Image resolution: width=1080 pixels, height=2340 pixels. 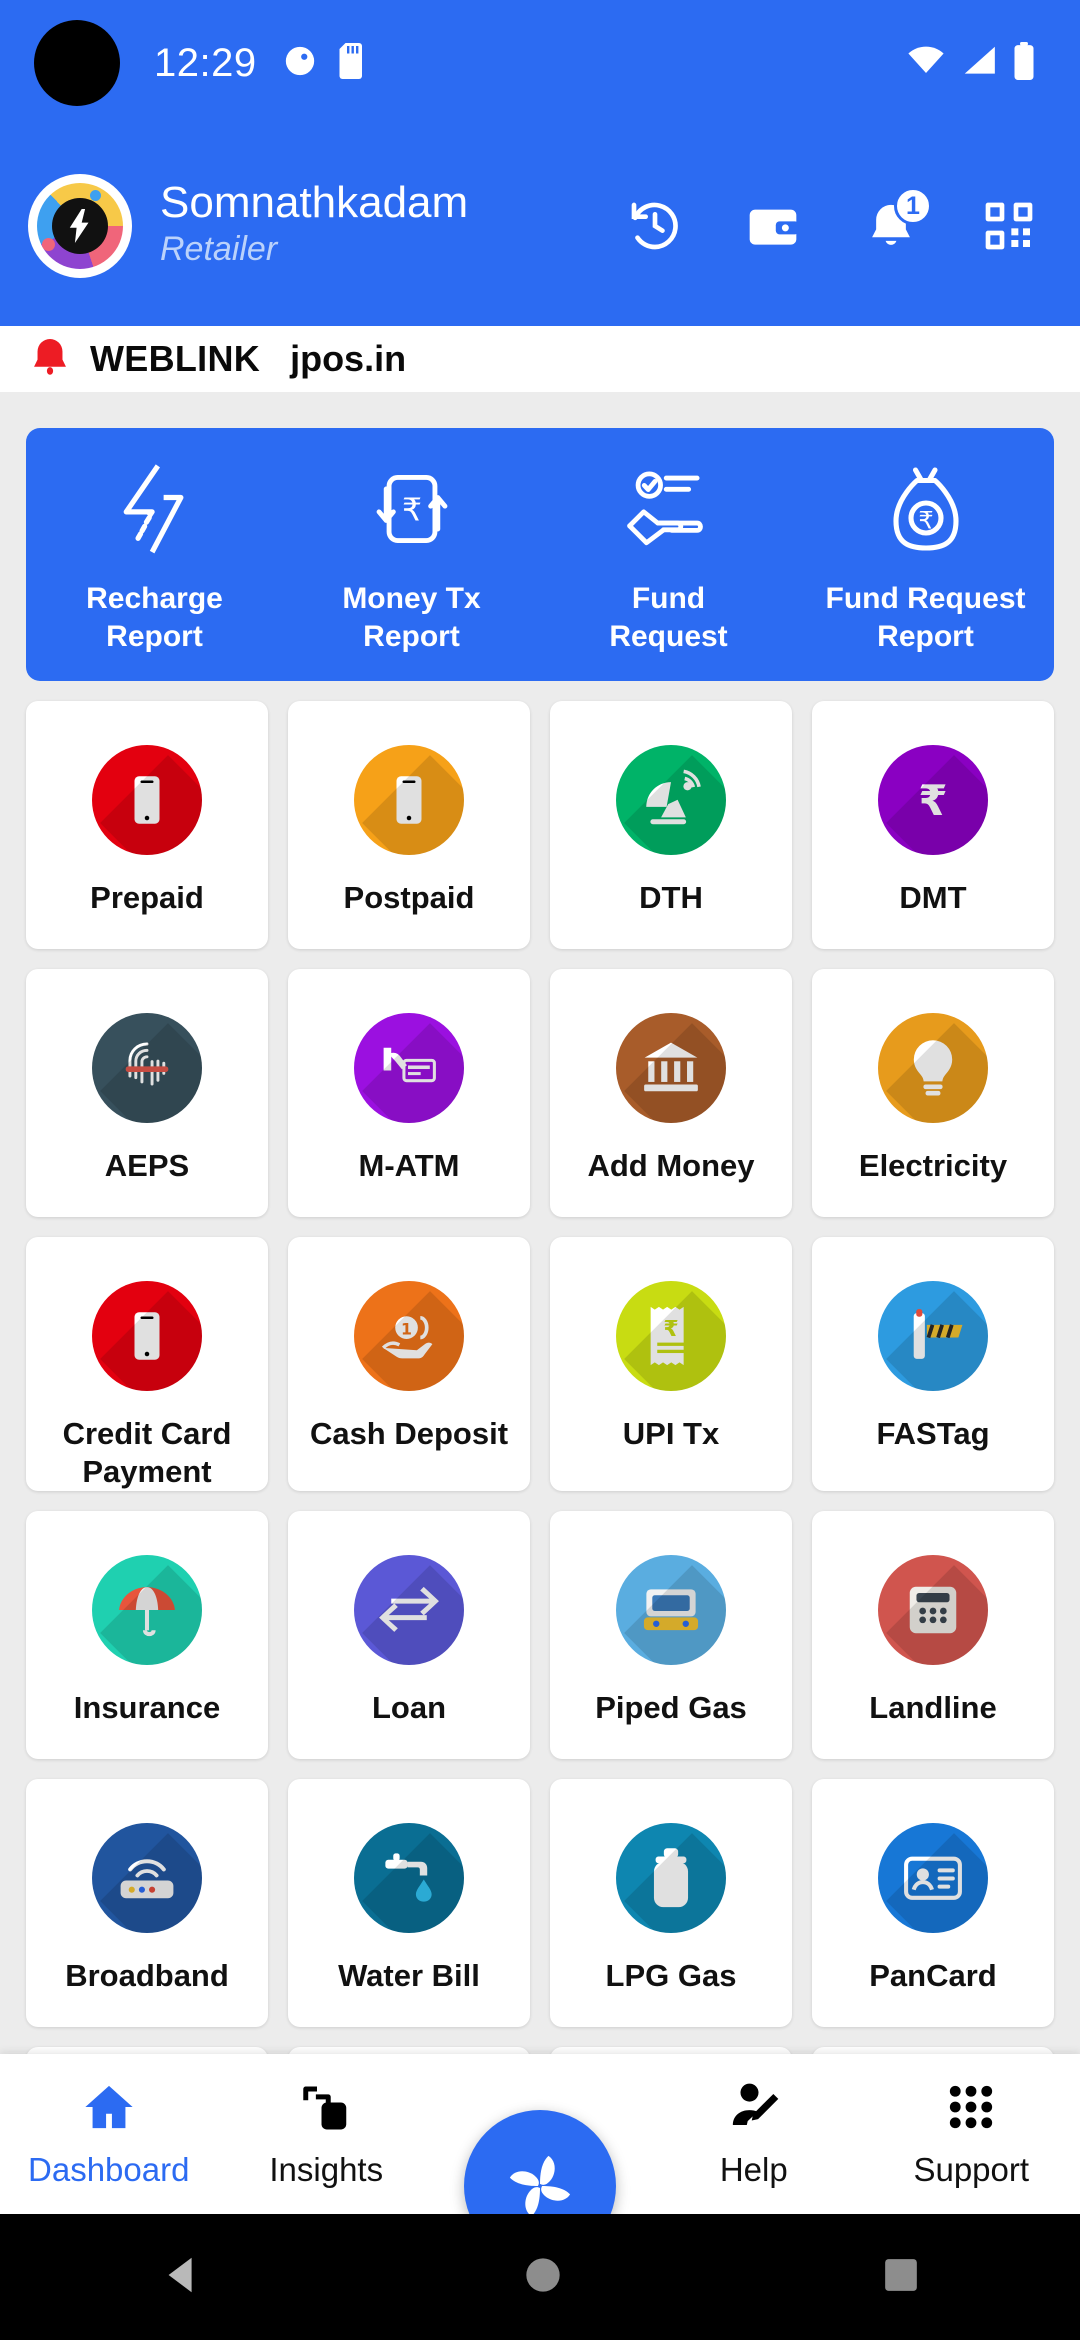 What do you see at coordinates (540, 63) in the screenshot?
I see `status-bar: 12:29` at bounding box center [540, 63].